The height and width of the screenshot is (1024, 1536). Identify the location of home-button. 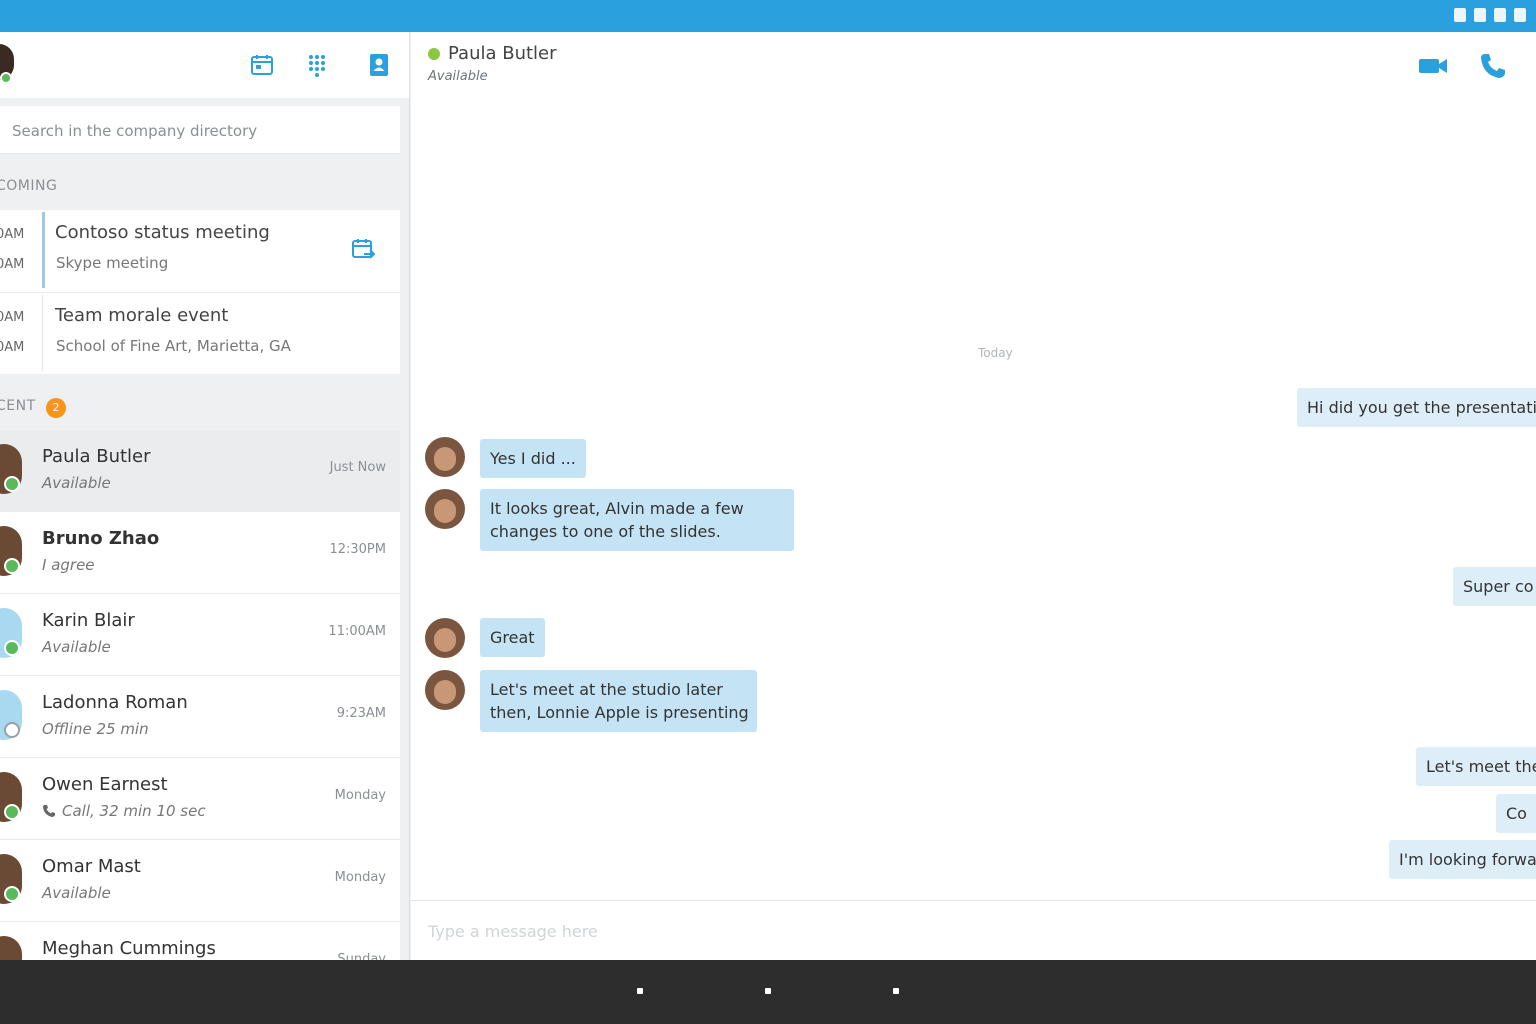
(768, 991).